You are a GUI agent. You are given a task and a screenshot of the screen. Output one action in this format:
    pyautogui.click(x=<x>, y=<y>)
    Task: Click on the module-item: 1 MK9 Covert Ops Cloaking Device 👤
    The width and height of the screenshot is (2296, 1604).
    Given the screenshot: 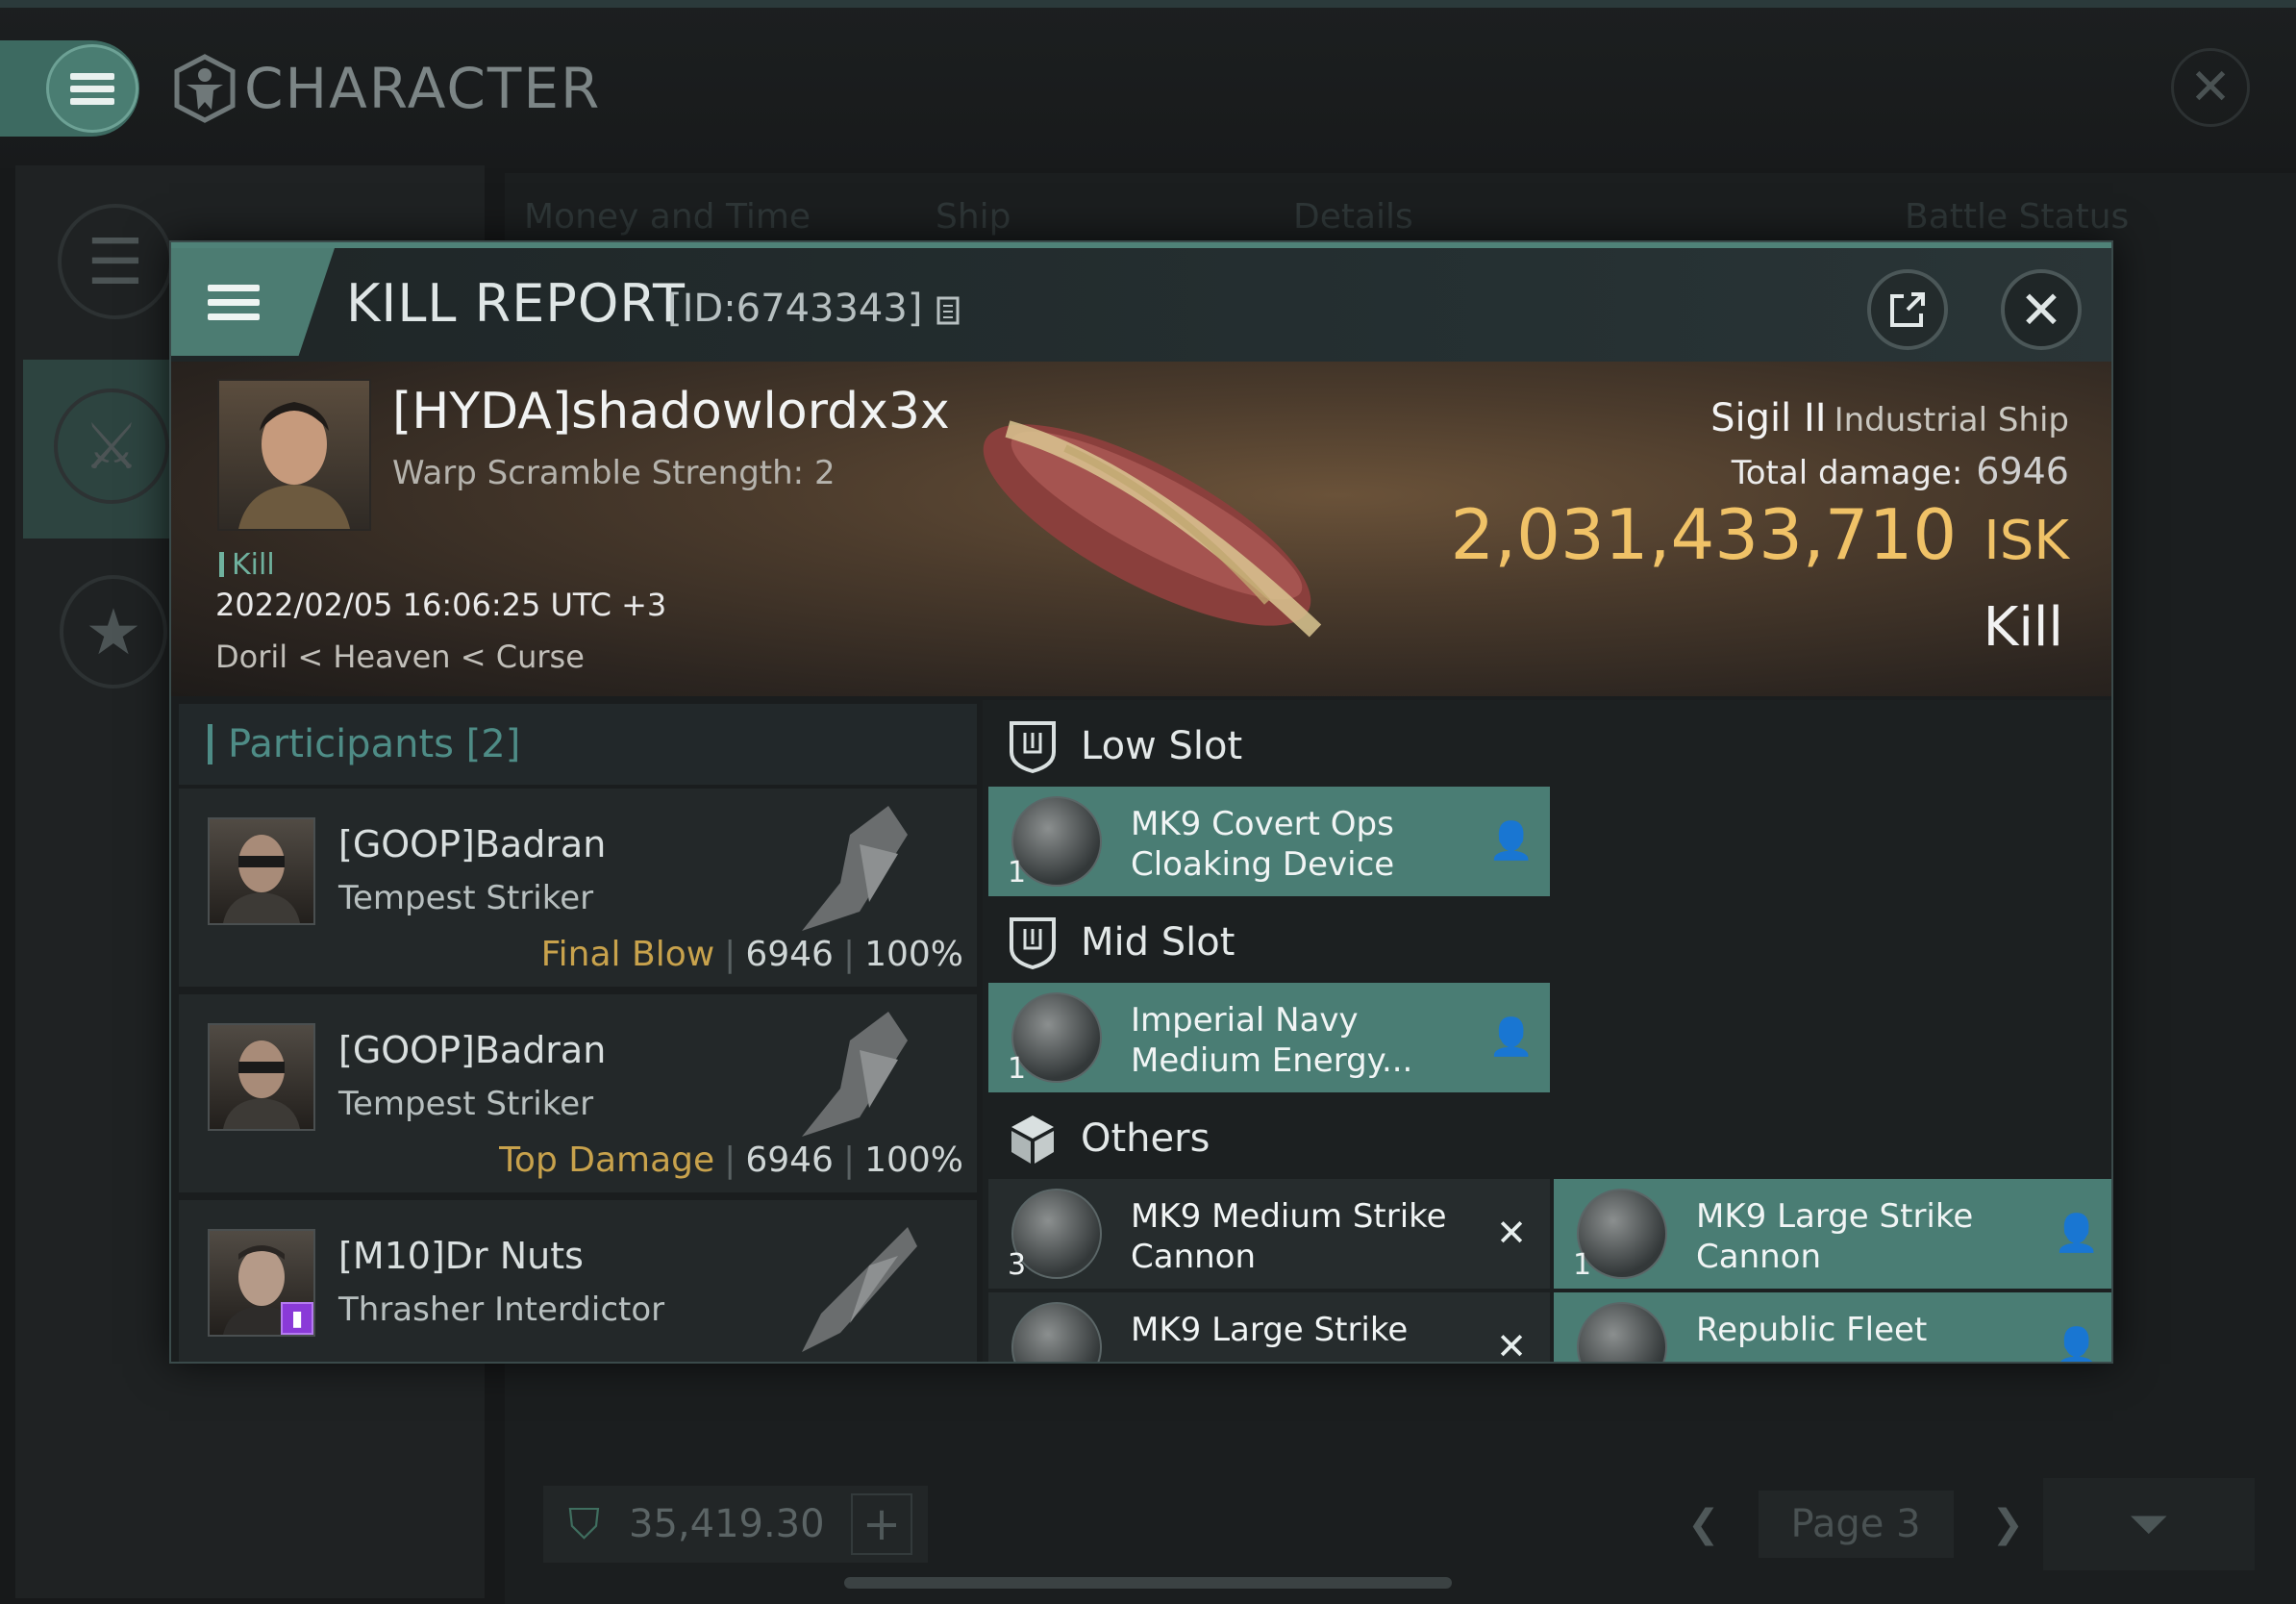 What is the action you would take?
    pyautogui.click(x=1269, y=841)
    